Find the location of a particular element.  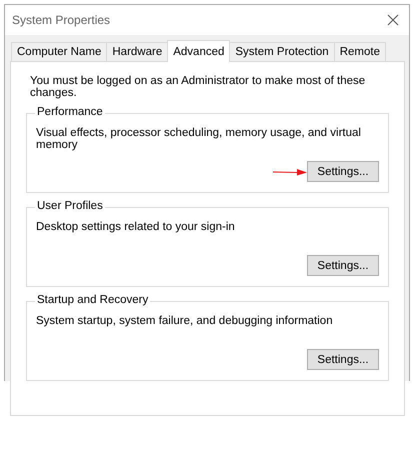

notice-text: You must be logged on as an Administrator to make most of these changes. is located at coordinates (198, 87).